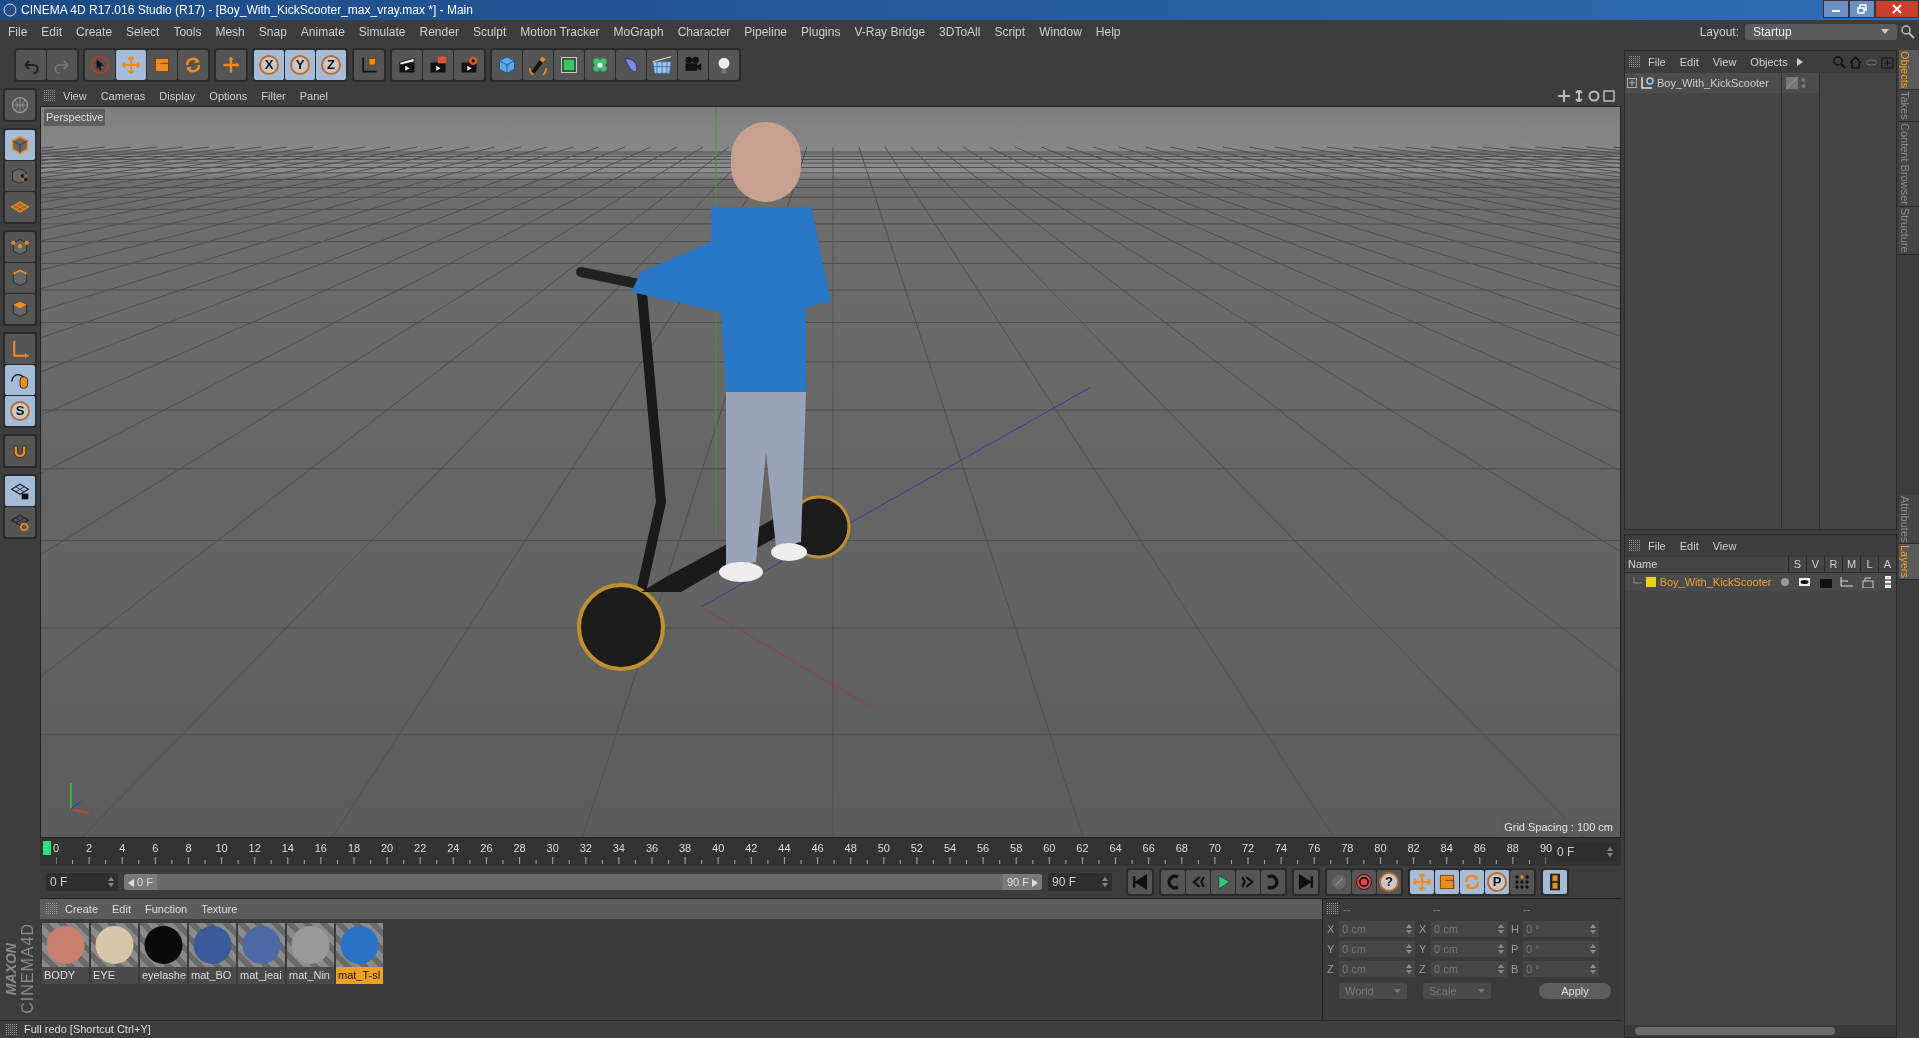 Image resolution: width=1919 pixels, height=1038 pixels. What do you see at coordinates (273, 96) in the screenshot?
I see `menu-item: Filter` at bounding box center [273, 96].